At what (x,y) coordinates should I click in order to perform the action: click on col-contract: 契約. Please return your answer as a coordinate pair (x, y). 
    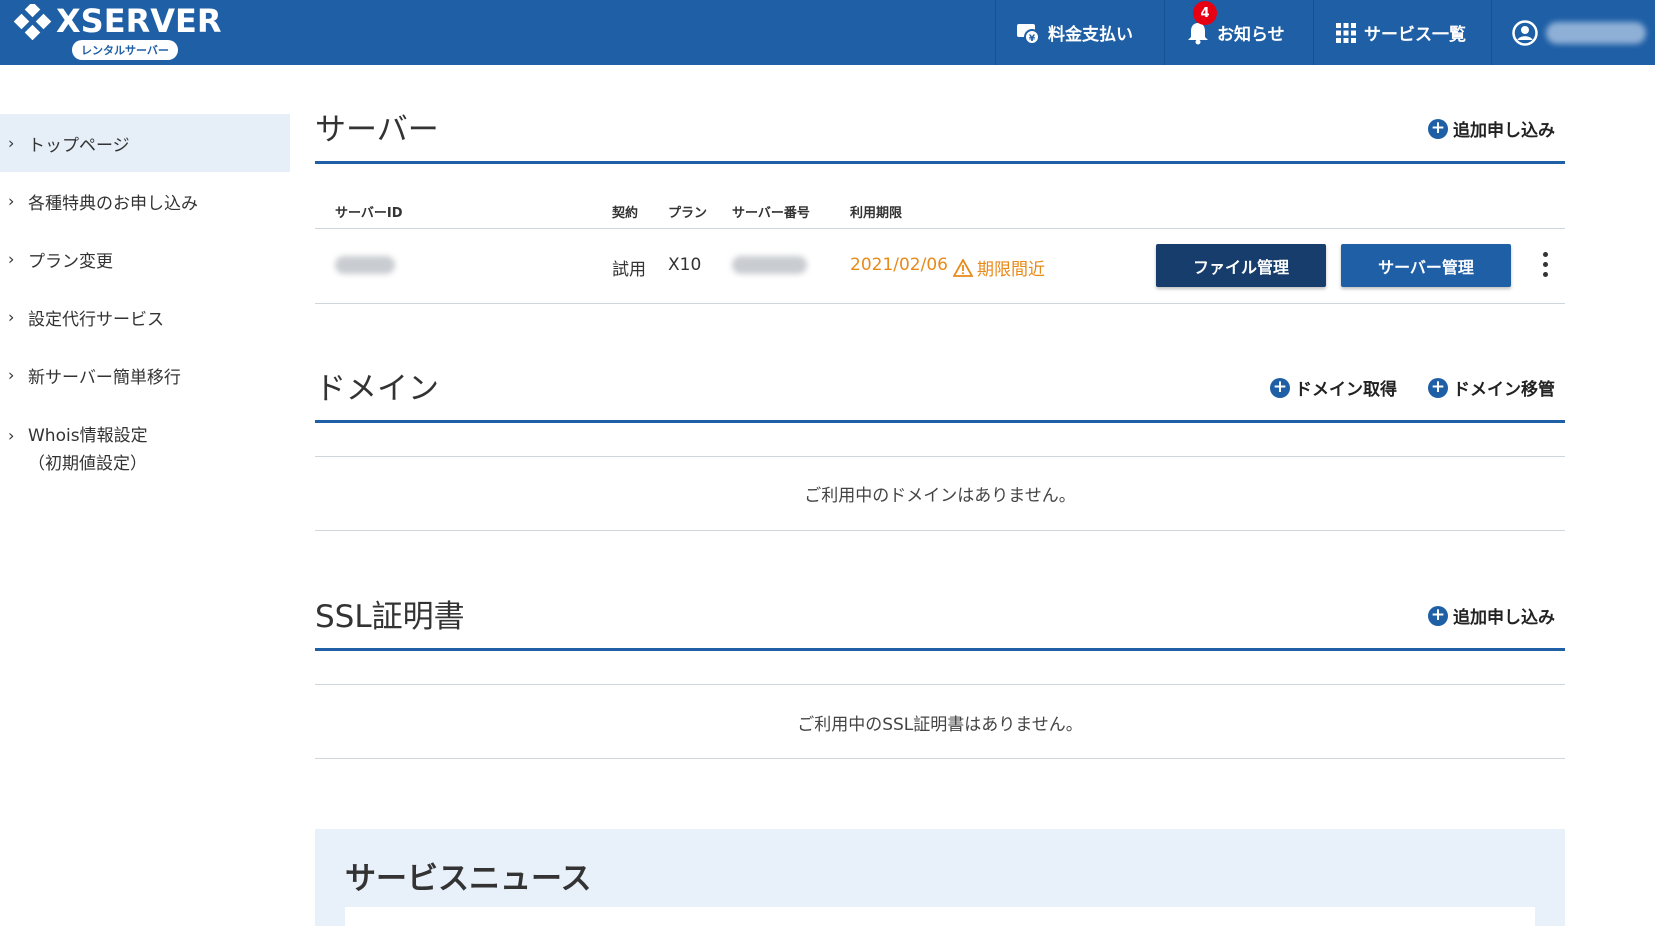
    Looking at the image, I should click on (625, 213).